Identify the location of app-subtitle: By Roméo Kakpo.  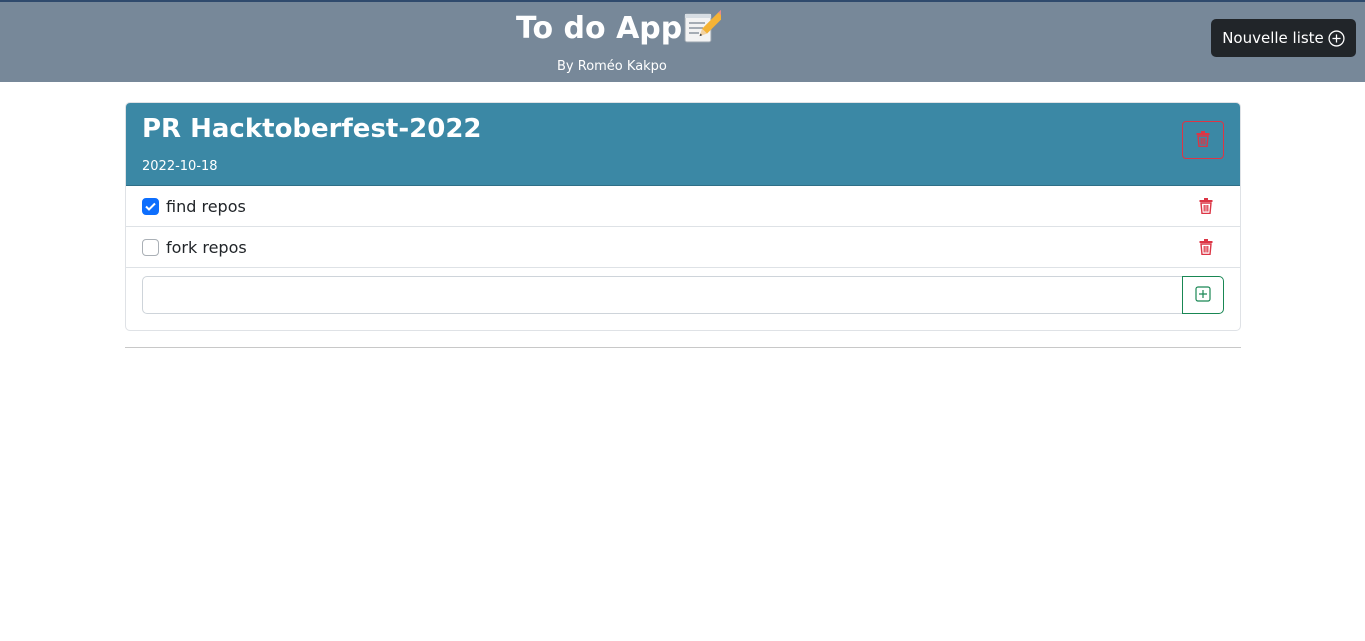
(612, 66).